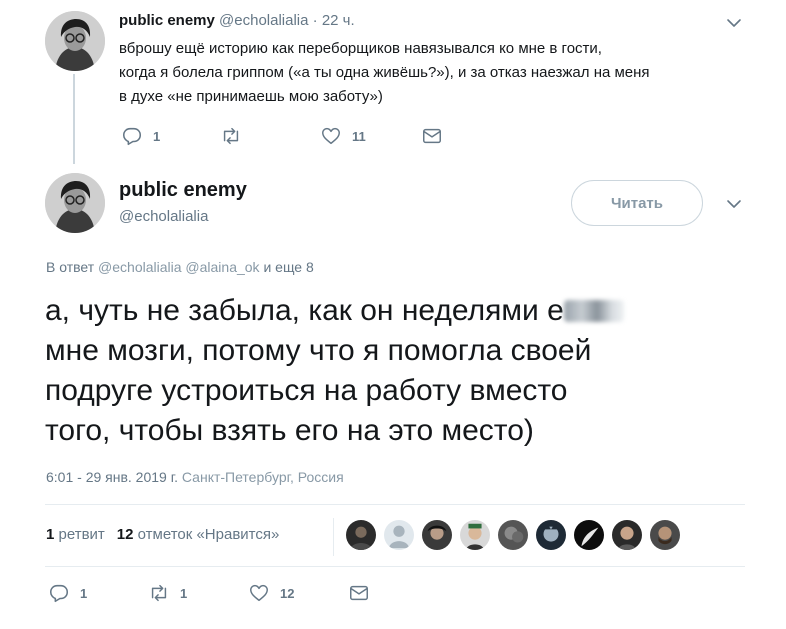 The height and width of the screenshot is (629, 786). Describe the element at coordinates (304, 310) in the screenshot. I see `tweet-text-segment: а, чуть не забыла, как он неделями е` at that location.